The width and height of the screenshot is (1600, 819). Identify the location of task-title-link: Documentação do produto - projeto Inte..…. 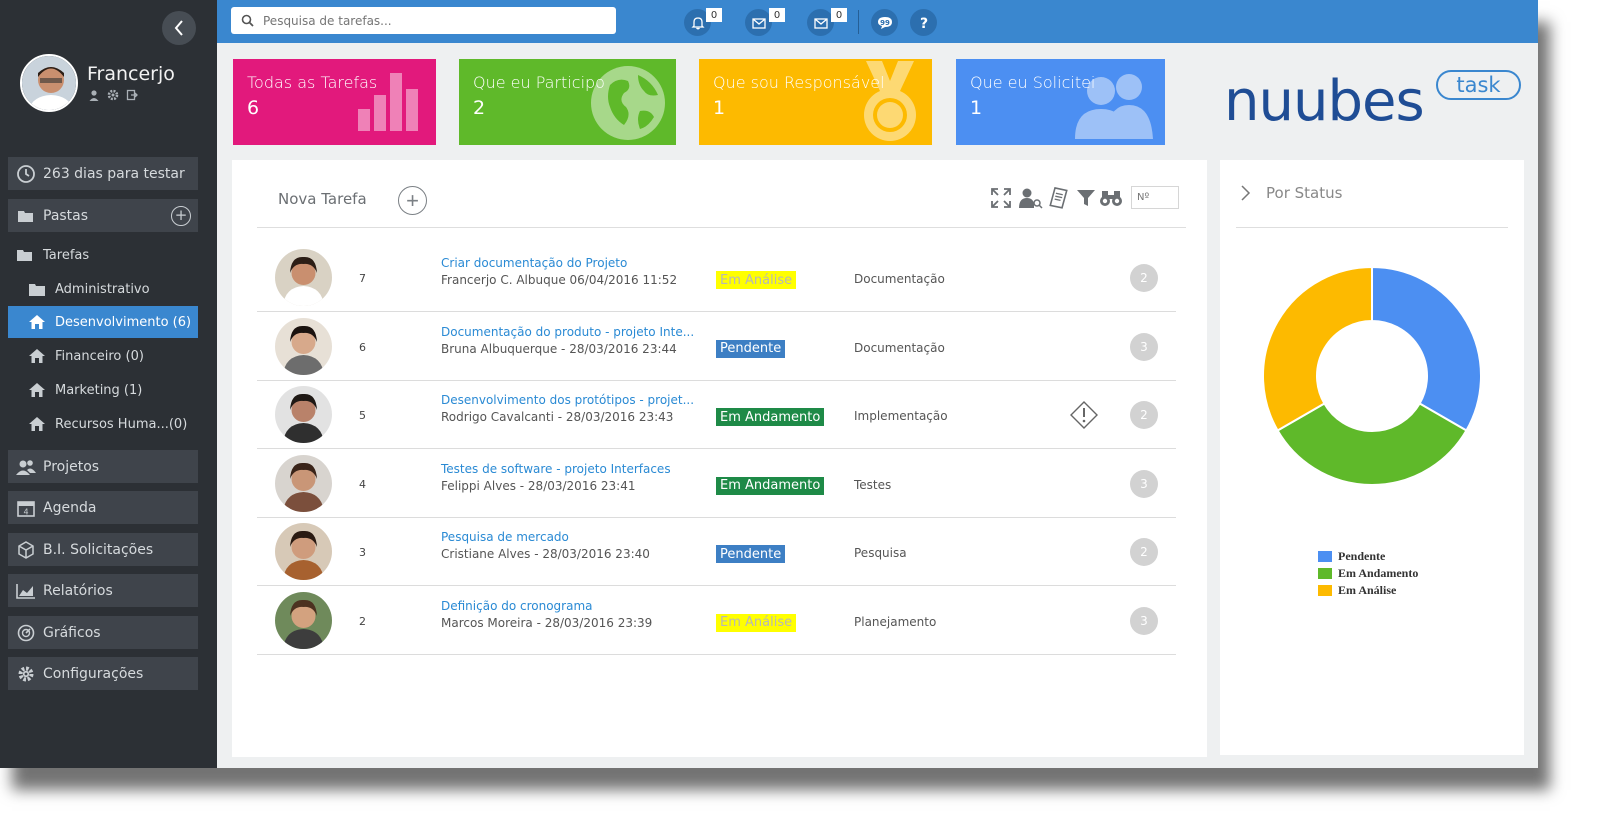
(567, 332).